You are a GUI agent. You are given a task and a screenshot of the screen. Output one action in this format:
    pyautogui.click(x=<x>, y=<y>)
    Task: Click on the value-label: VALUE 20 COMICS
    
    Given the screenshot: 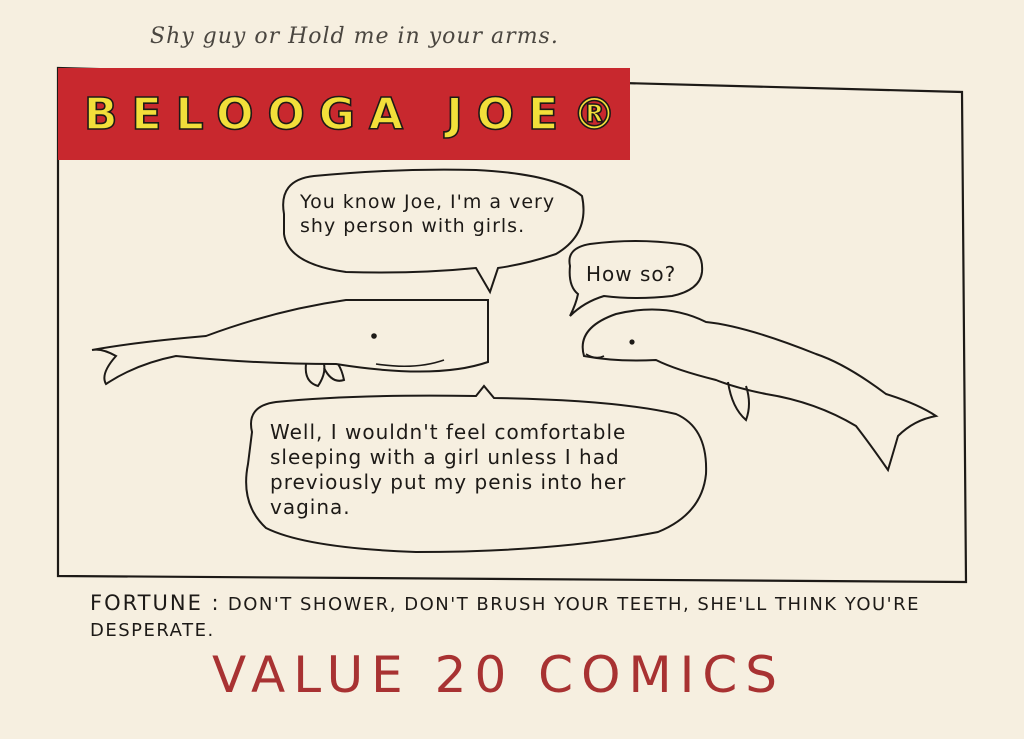 What is the action you would take?
    pyautogui.click(x=498, y=675)
    